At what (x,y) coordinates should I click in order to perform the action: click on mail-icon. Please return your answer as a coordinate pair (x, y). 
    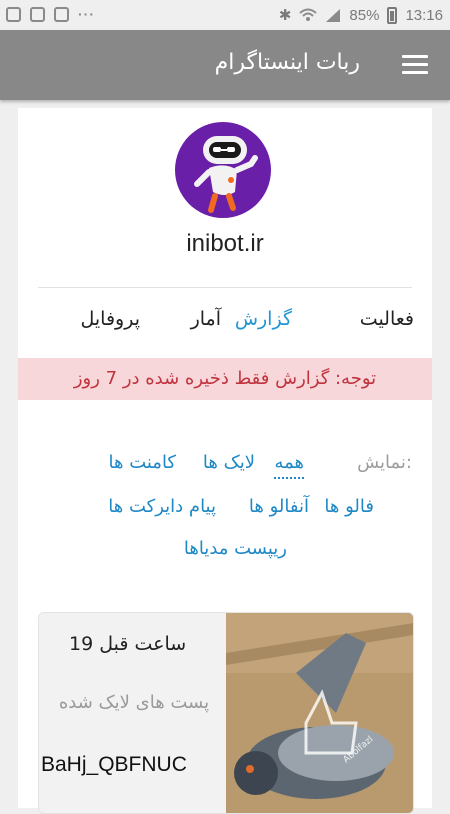
    Looking at the image, I should click on (61, 14).